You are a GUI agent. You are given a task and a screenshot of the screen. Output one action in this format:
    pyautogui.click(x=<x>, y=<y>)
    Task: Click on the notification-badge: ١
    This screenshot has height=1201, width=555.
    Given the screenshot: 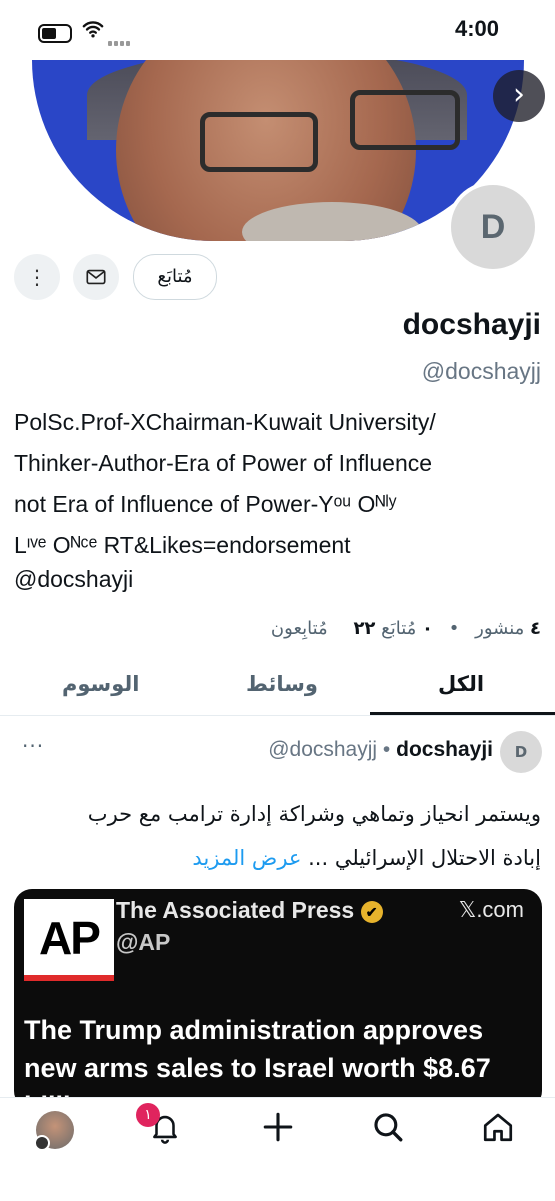 What is the action you would take?
    pyautogui.click(x=148, y=1115)
    